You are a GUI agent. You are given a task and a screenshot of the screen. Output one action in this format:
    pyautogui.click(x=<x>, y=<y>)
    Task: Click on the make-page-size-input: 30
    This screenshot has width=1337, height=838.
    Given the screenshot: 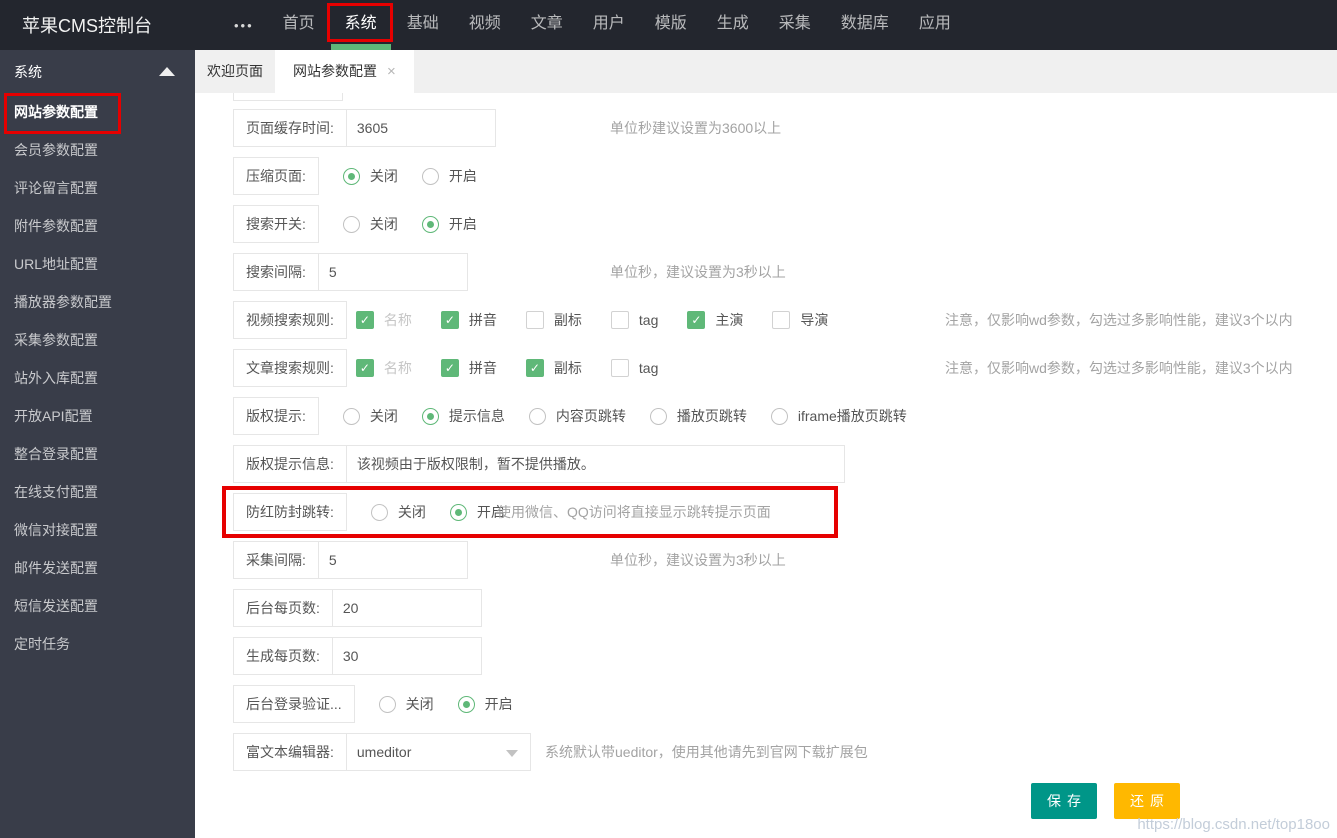 What is the action you would take?
    pyautogui.click(x=406, y=656)
    